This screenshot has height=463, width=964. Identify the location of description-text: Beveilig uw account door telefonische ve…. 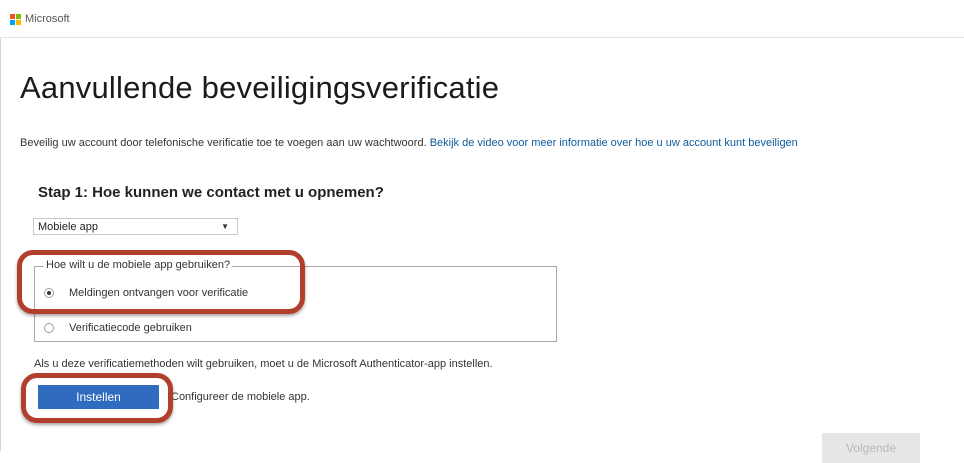
(223, 143).